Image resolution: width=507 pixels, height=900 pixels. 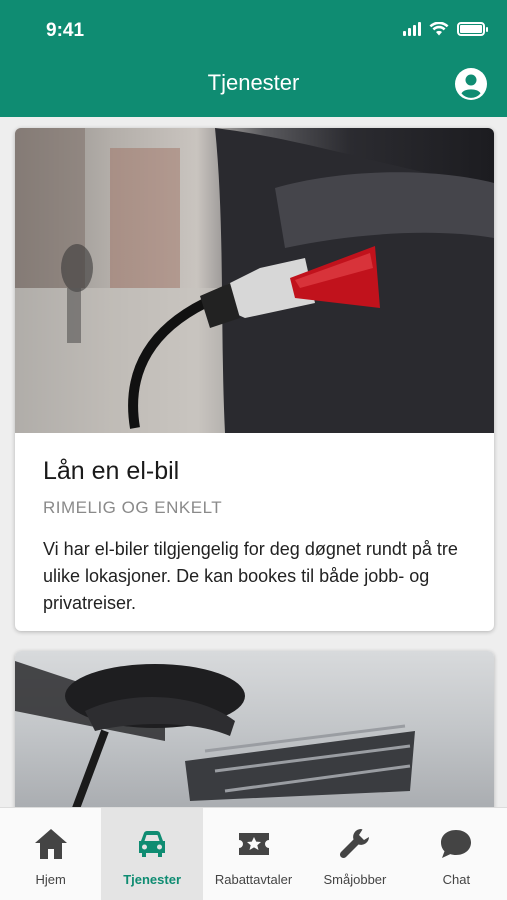 I want to click on card-subtitle: RIMELIG OG ENKELT, so click(x=133, y=507).